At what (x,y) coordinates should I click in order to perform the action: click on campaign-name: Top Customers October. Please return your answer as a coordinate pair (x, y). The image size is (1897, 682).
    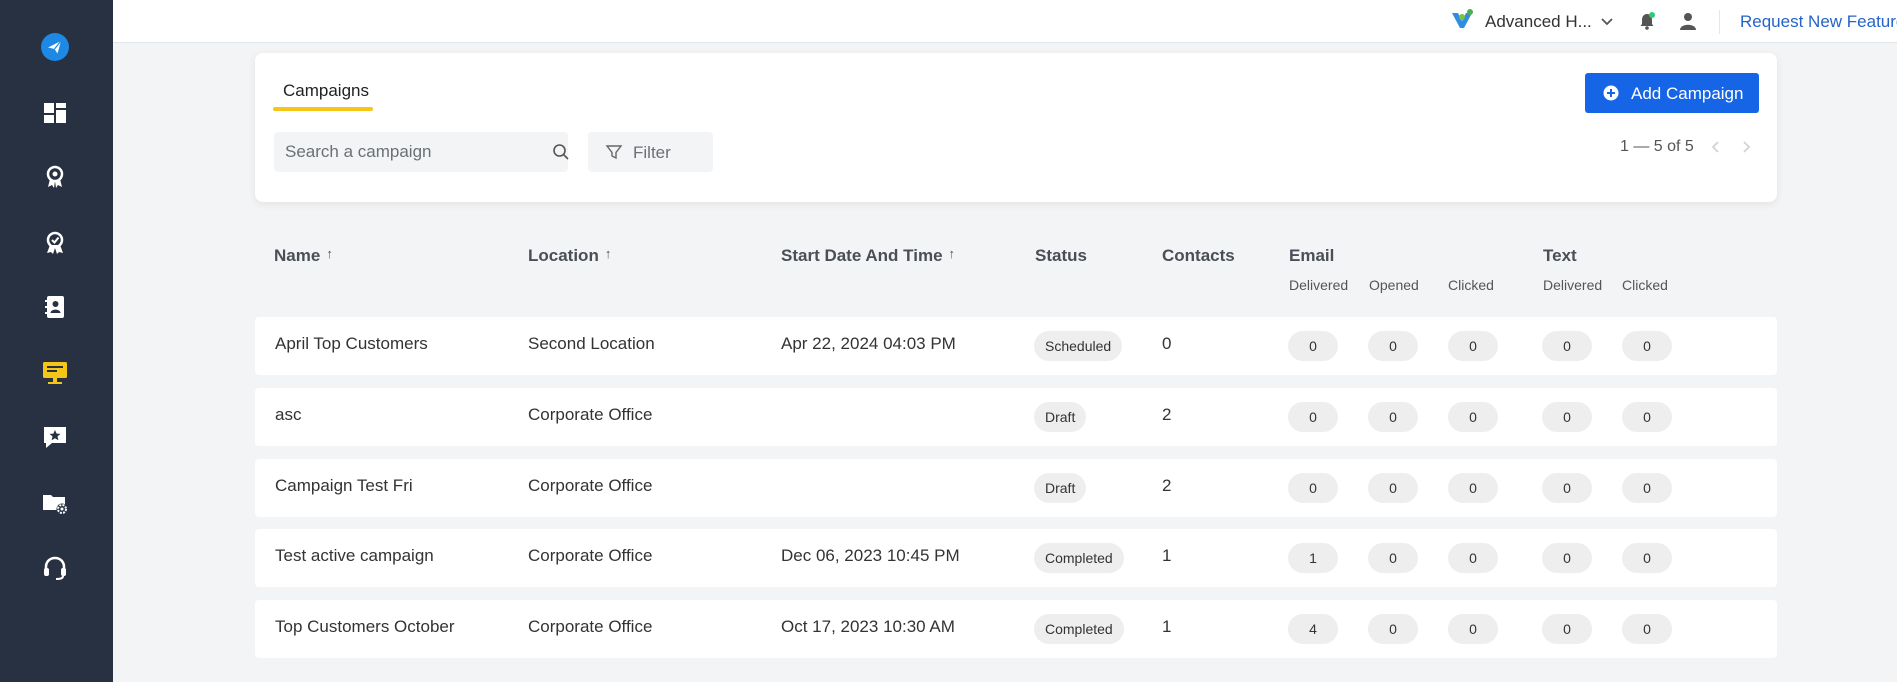
    Looking at the image, I should click on (365, 627).